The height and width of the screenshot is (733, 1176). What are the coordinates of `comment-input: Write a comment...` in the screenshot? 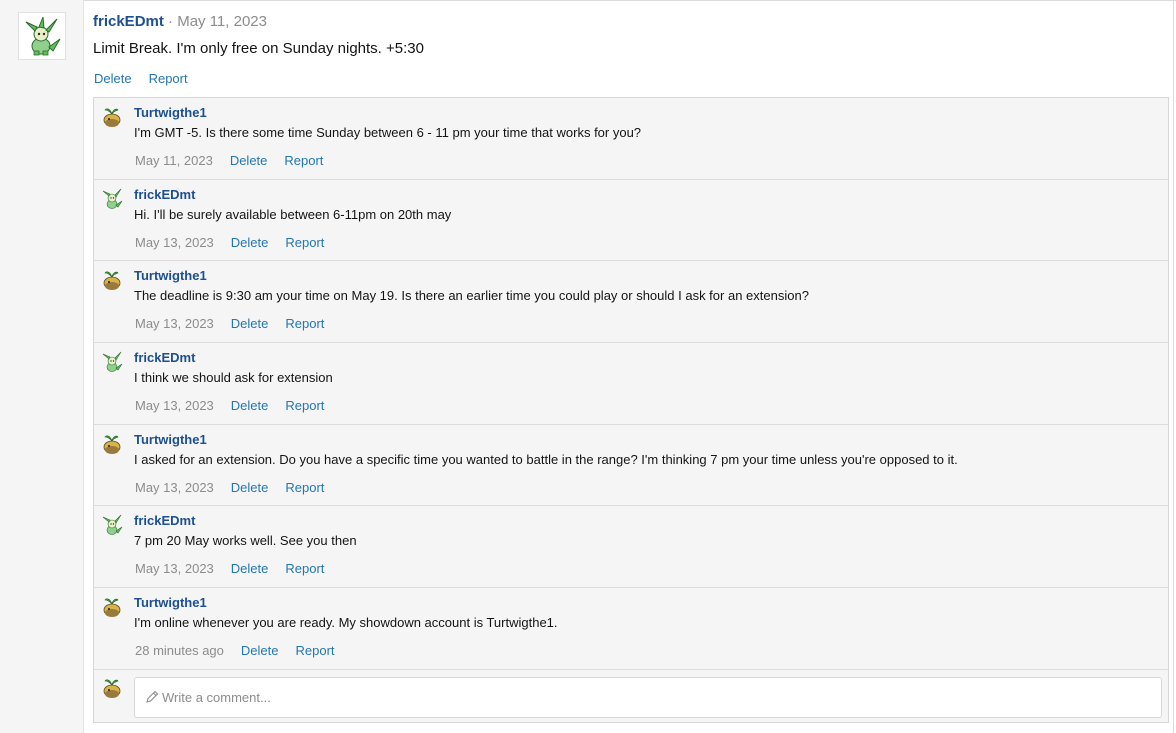 It's located at (648, 697).